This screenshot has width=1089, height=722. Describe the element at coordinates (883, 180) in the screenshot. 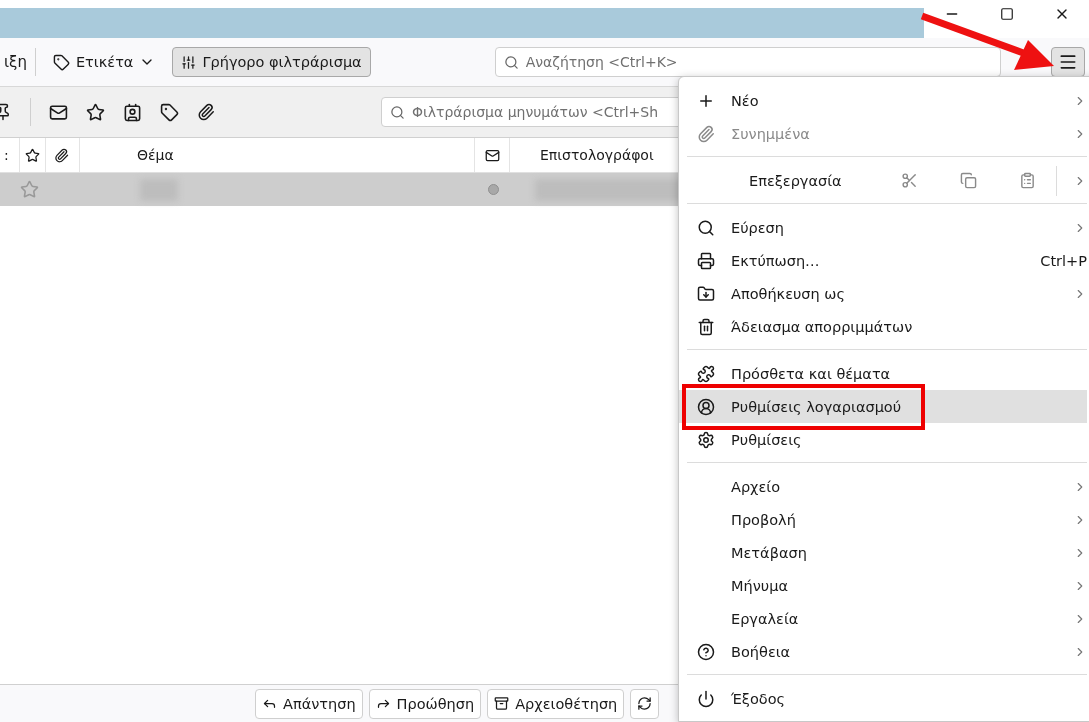

I see `menu-item: Επεξεργασία` at that location.